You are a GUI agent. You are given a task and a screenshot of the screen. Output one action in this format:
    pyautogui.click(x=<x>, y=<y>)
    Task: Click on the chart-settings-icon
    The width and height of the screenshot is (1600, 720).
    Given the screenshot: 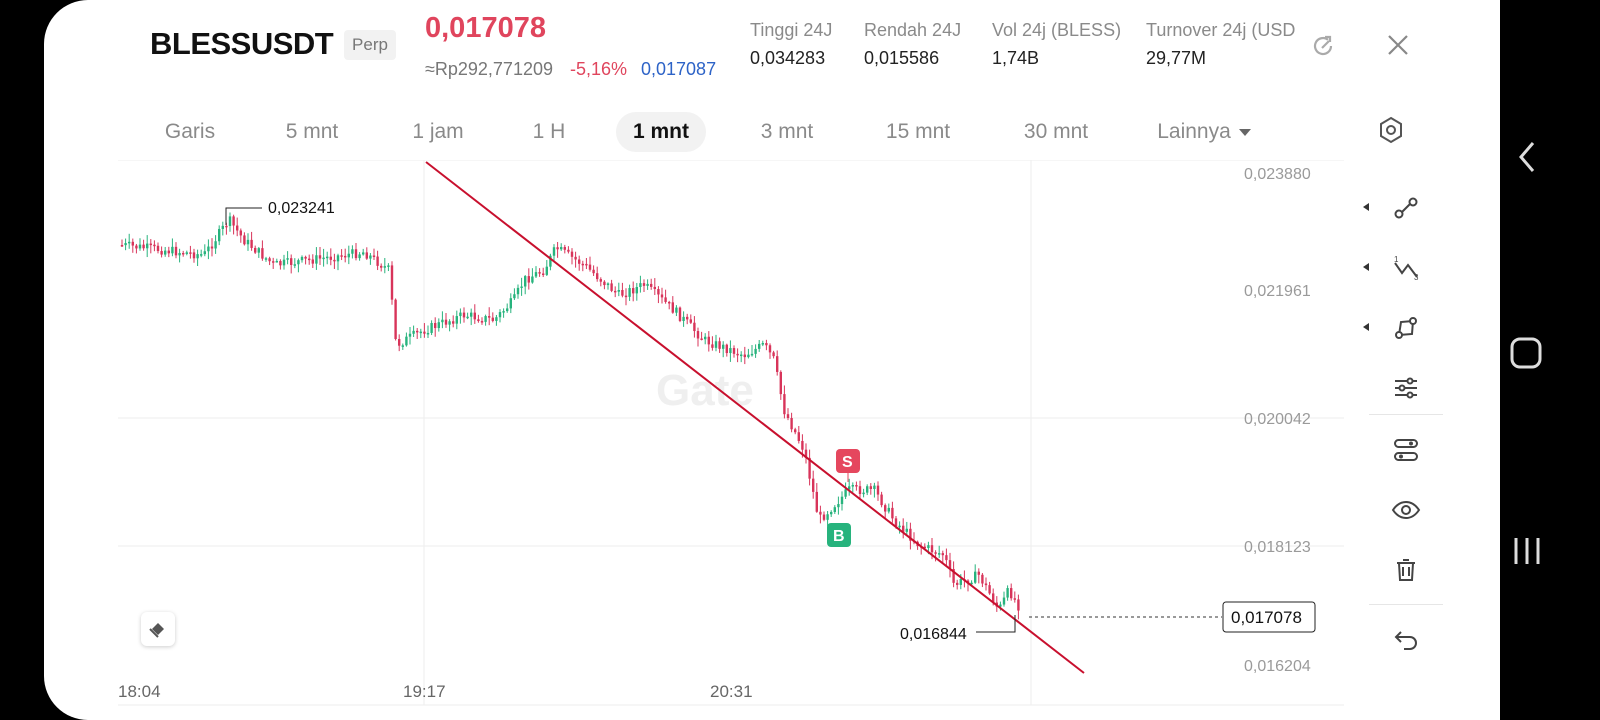 What is the action you would take?
    pyautogui.click(x=1391, y=130)
    